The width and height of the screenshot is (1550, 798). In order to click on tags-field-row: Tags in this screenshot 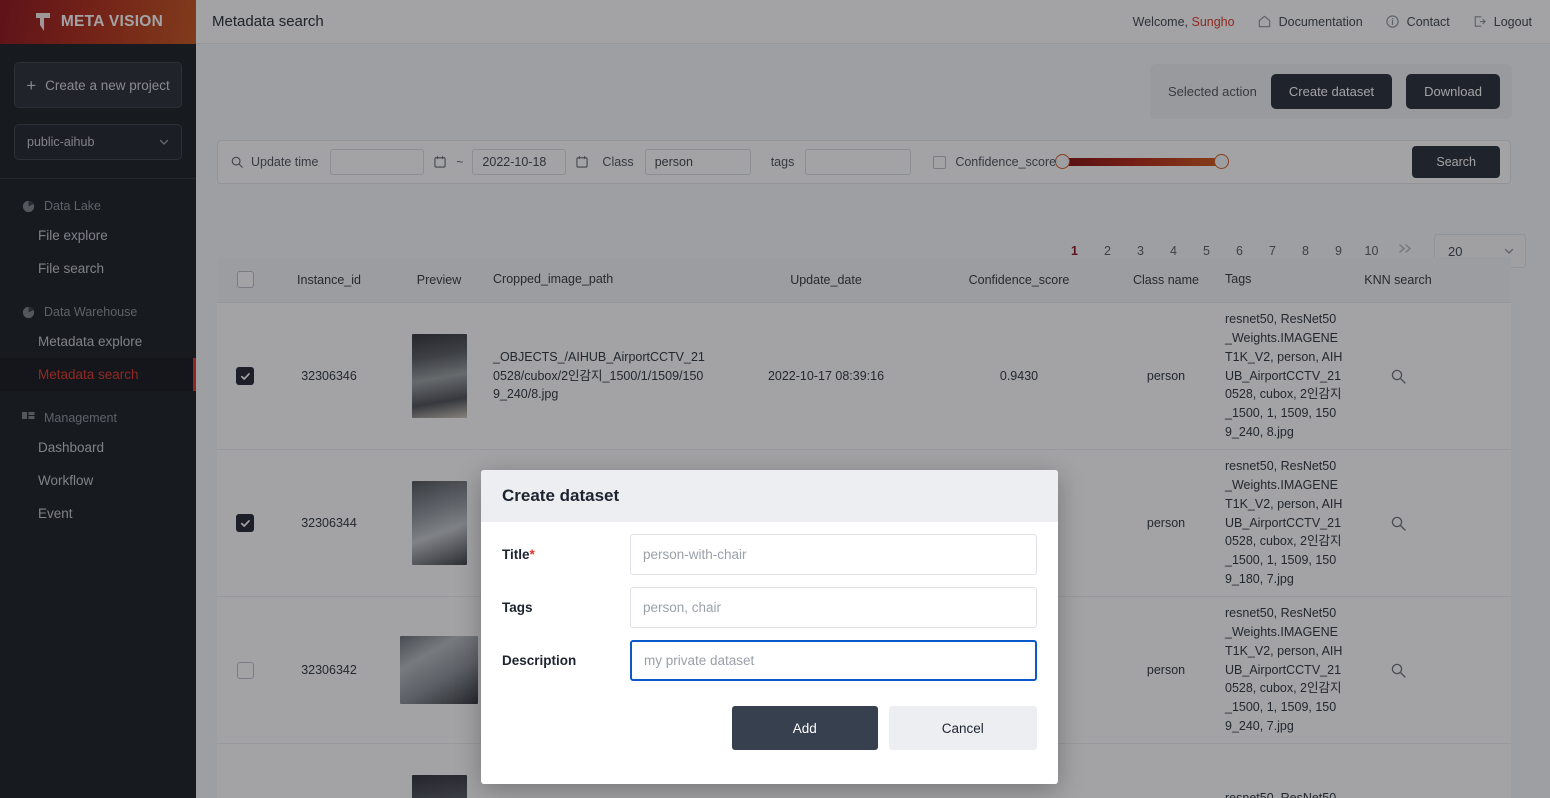, I will do `click(769, 607)`.